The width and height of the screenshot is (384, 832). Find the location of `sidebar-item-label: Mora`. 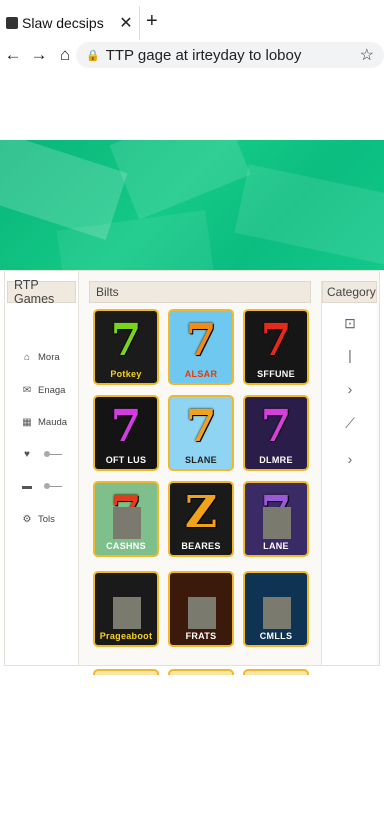

sidebar-item-label: Mora is located at coordinates (49, 357).